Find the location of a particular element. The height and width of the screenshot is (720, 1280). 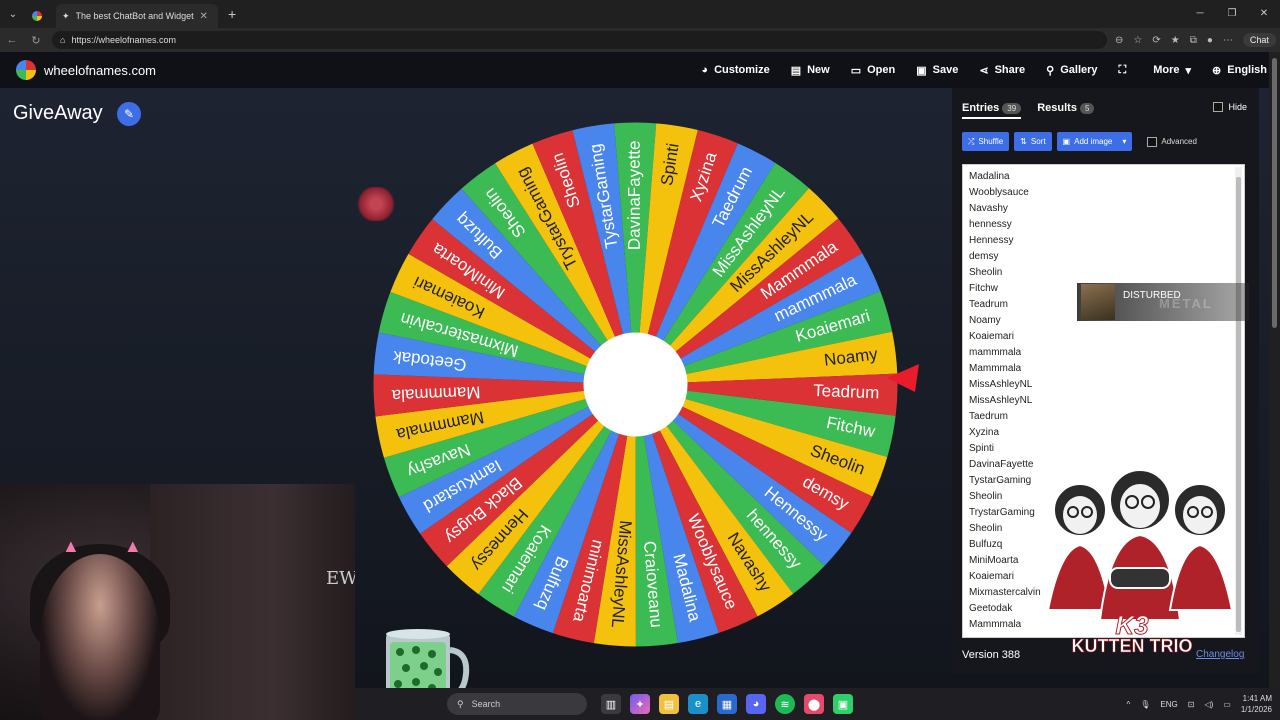

site-brand: wheelofnames.com is located at coordinates (100, 70).